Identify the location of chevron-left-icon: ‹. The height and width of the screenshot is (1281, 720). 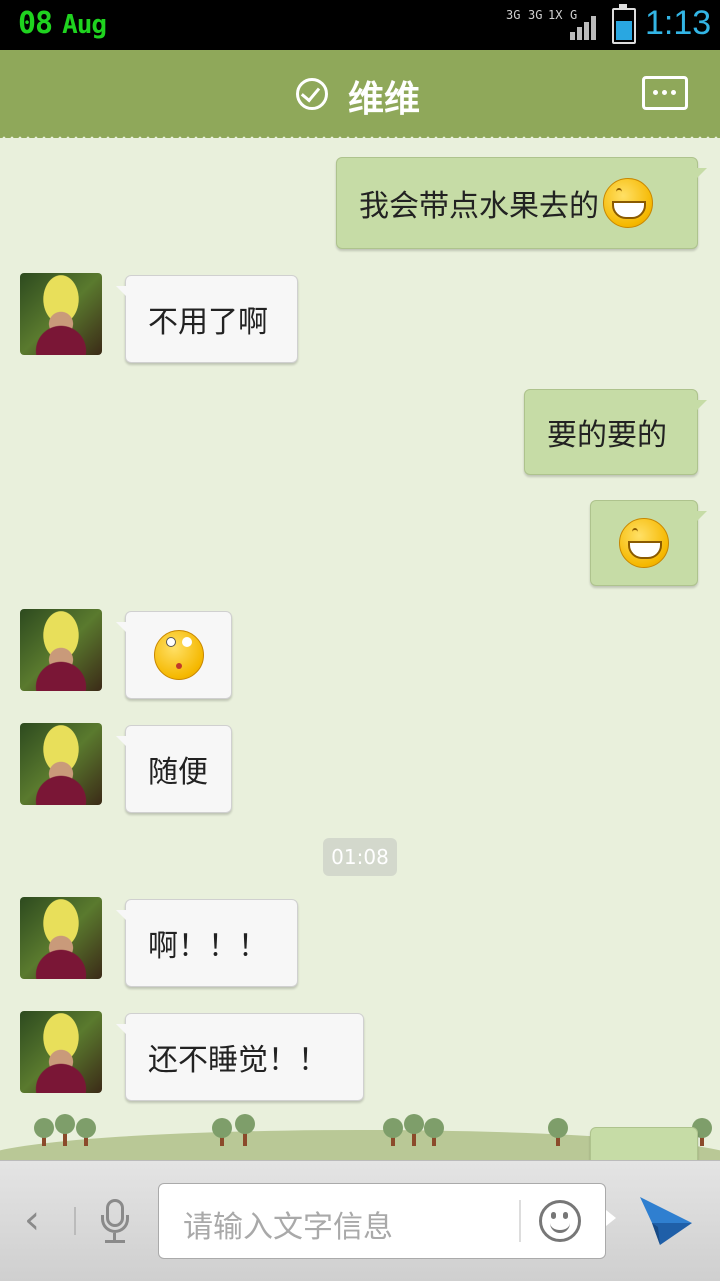
(32, 1220).